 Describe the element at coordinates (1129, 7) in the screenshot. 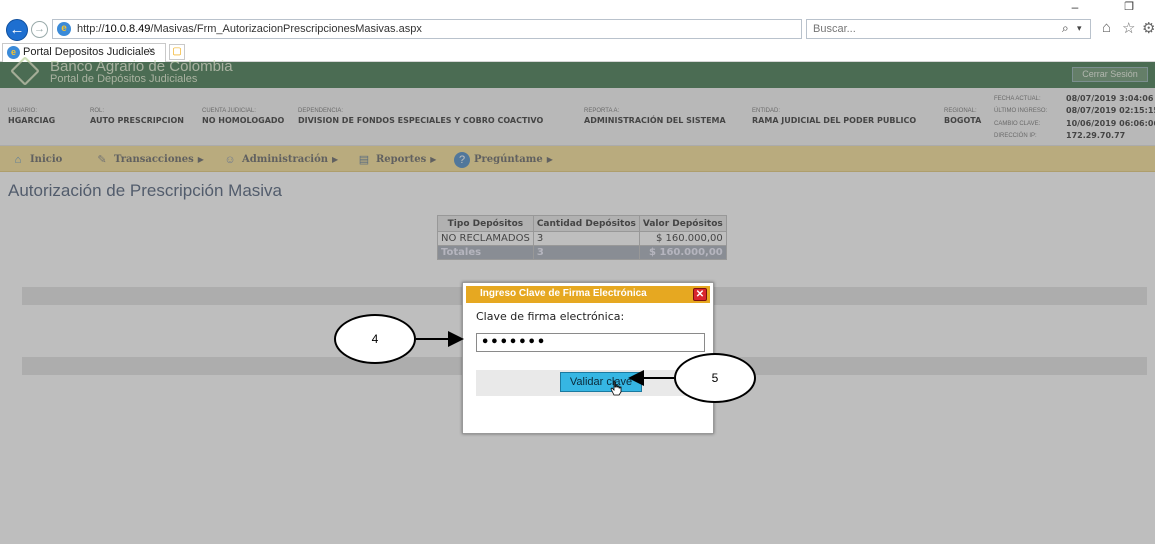

I see `restore-icon: ❐` at that location.